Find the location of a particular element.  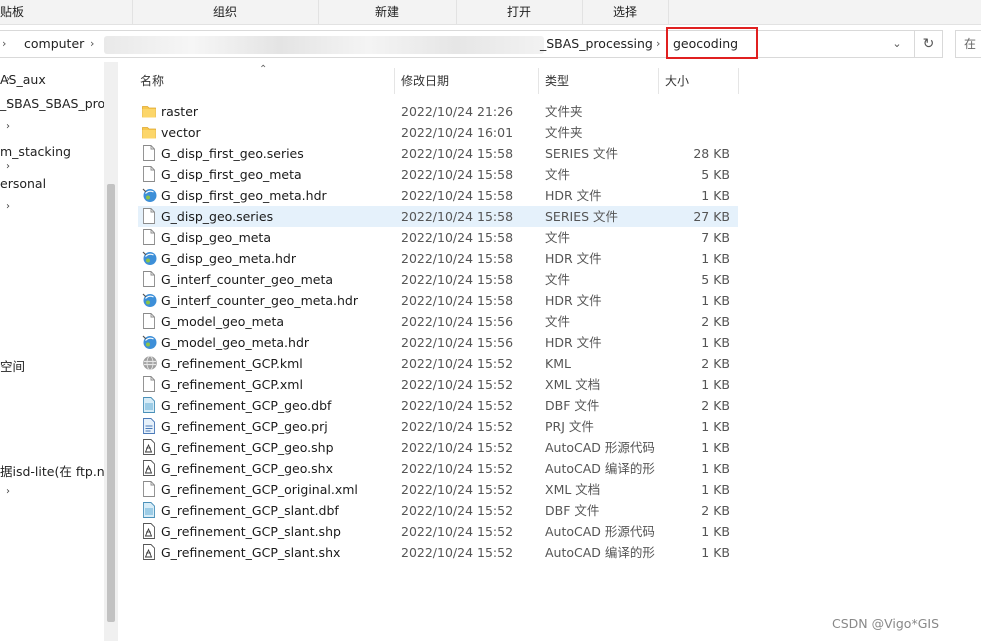

scrollbar-thumb is located at coordinates (111, 403).